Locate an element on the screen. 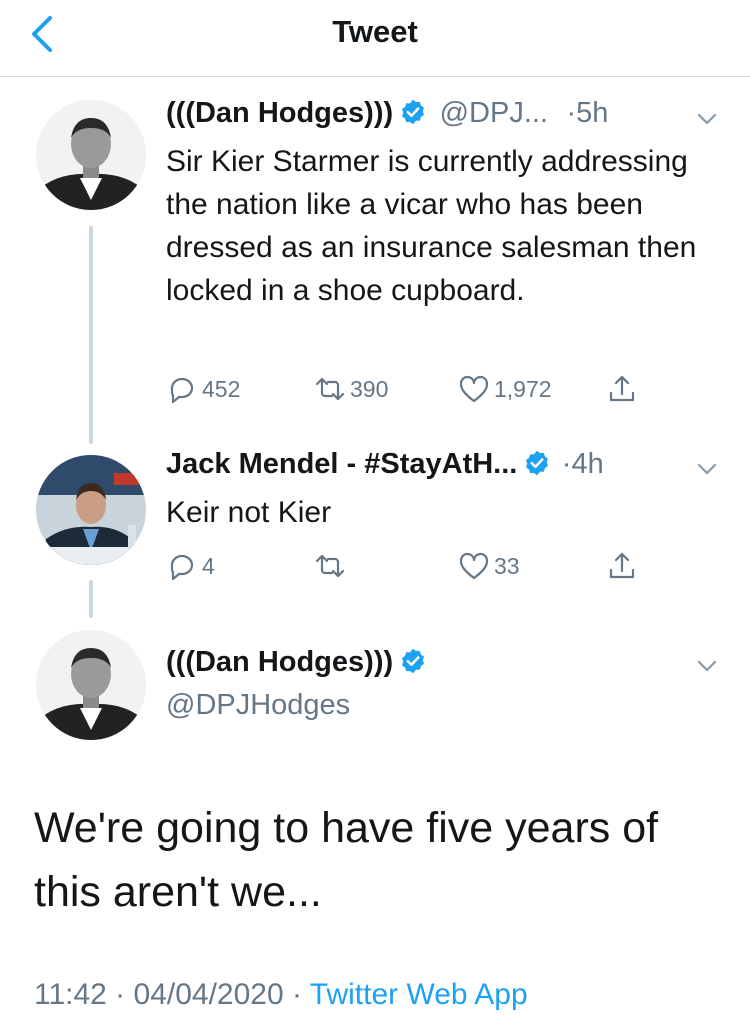  tweet-text: Keir not Kier is located at coordinates (249, 512).